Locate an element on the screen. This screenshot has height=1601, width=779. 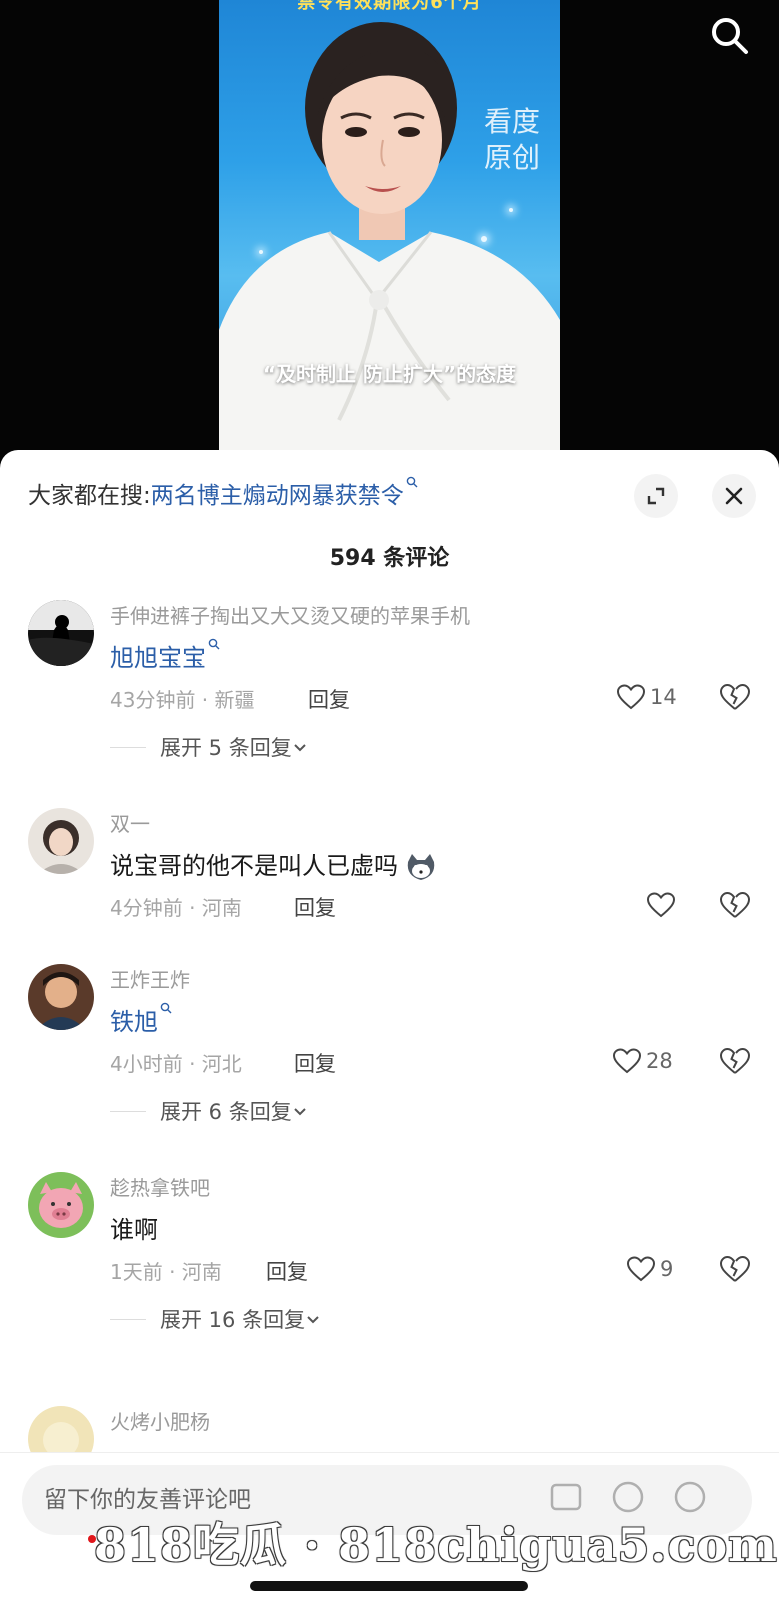
watermark-line-1: 看度 is located at coordinates (511, 121).